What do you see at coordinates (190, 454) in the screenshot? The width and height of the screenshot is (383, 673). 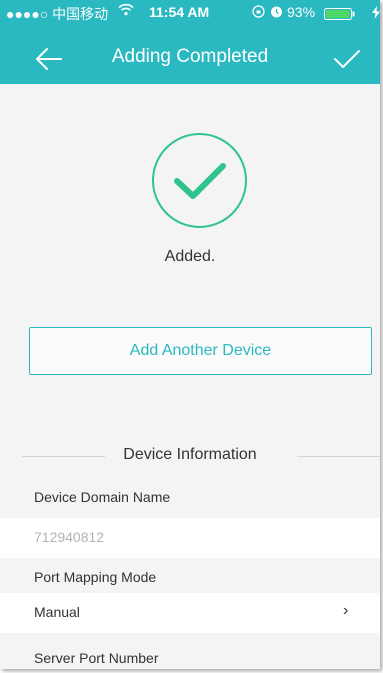 I see `section-title: Device Information` at bounding box center [190, 454].